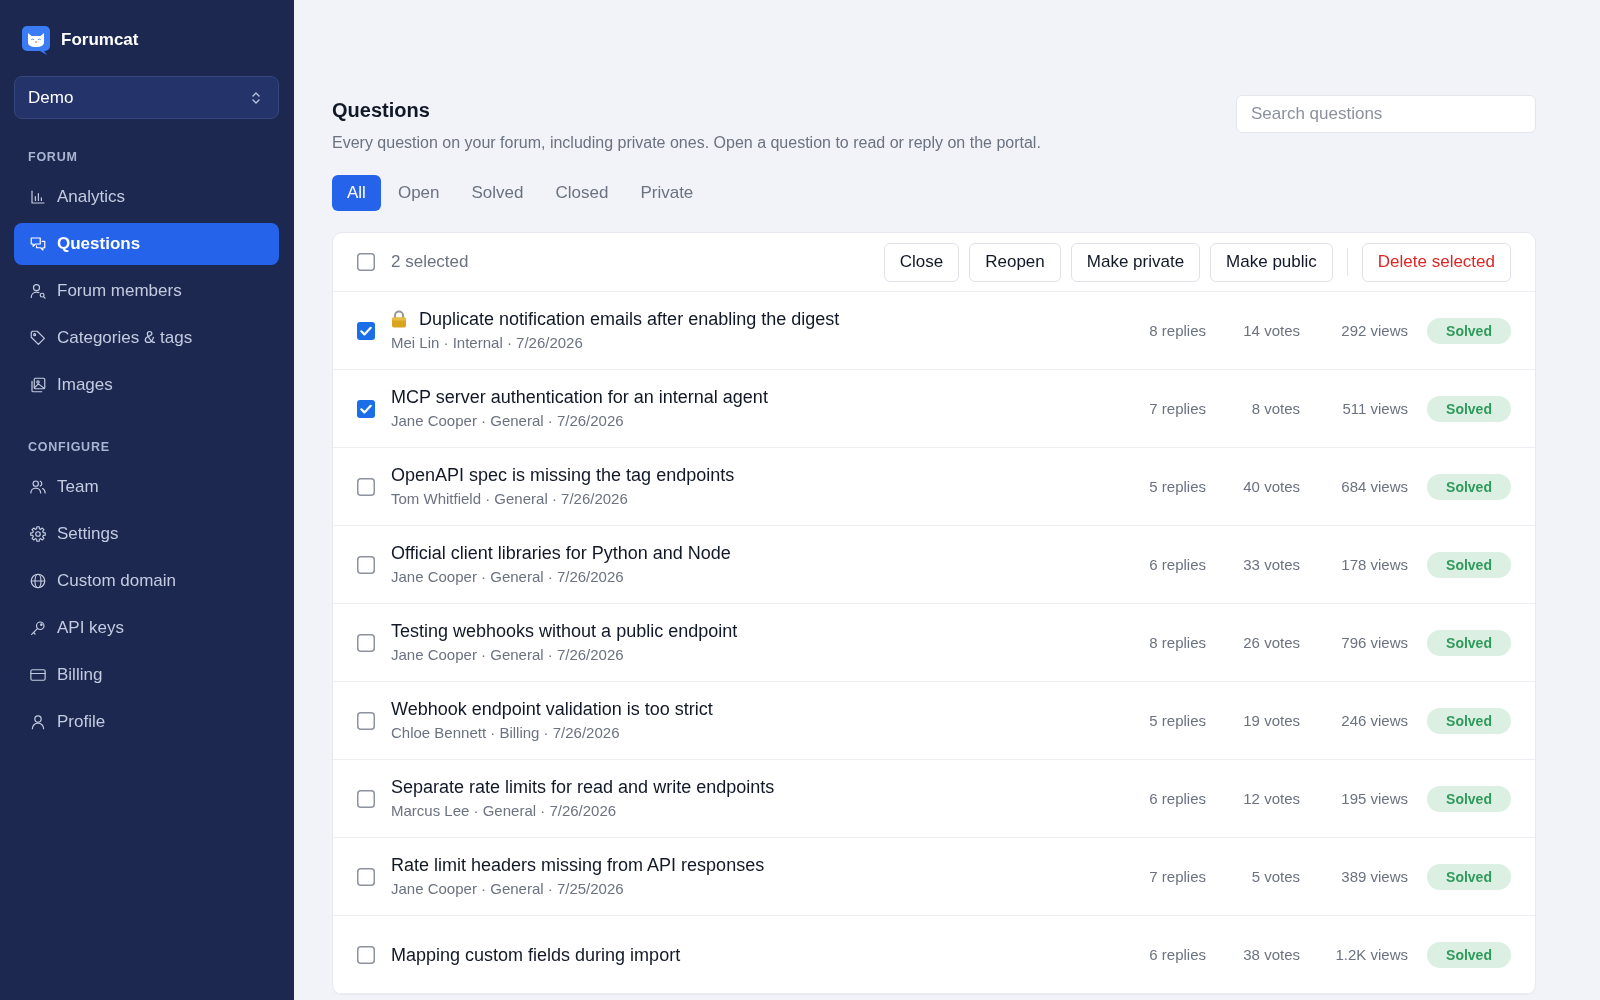 This screenshot has width=1600, height=1000. What do you see at coordinates (1271, 642) in the screenshot?
I see `vote-count: 26 votes` at bounding box center [1271, 642].